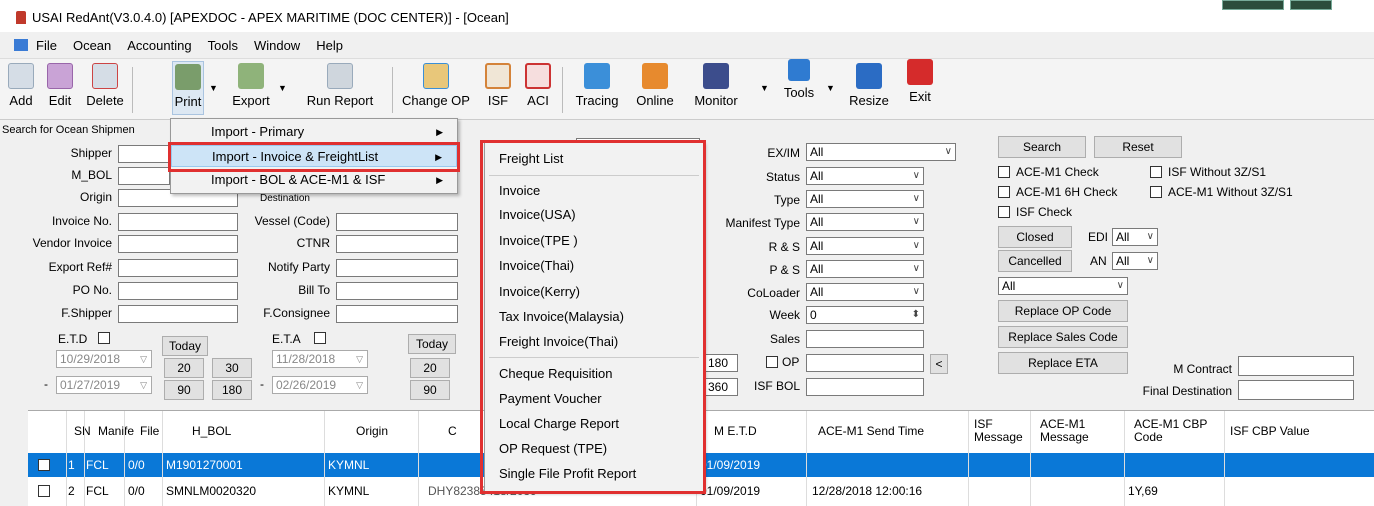 This screenshot has width=1374, height=506. Describe the element at coordinates (865, 387) in the screenshot. I see `isf-bol-input` at that location.